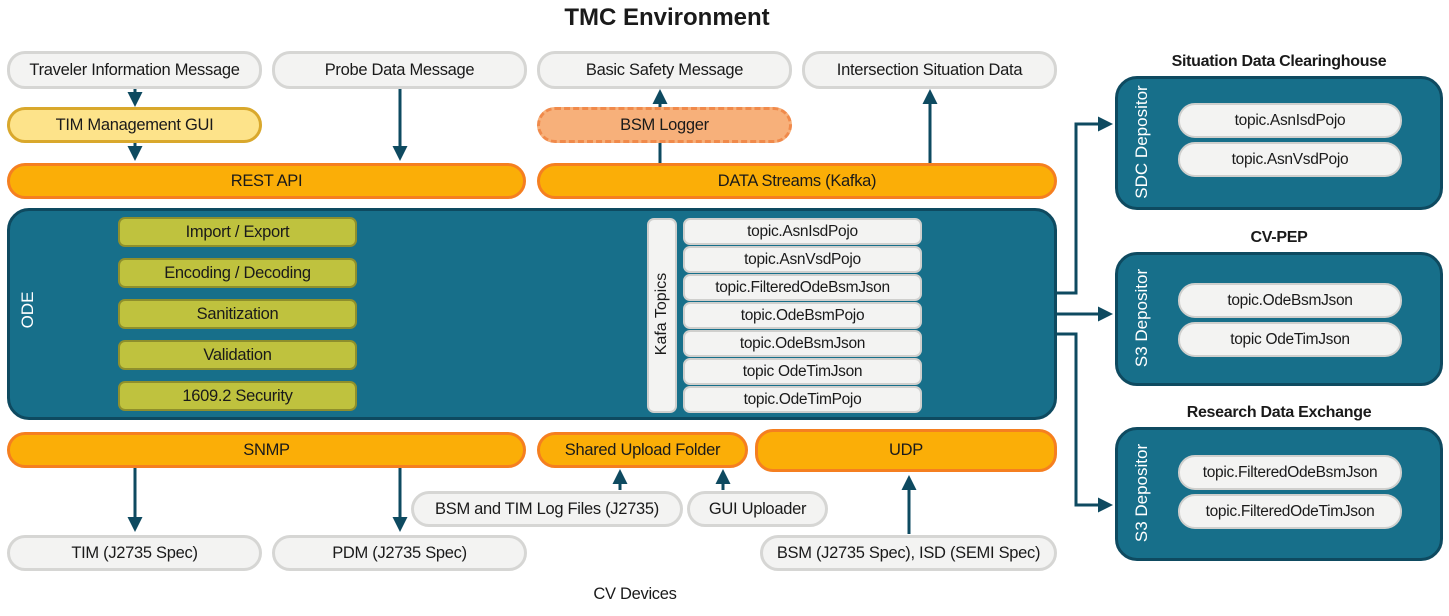 The width and height of the screenshot is (1449, 616). What do you see at coordinates (802, 287) in the screenshot?
I see `kafka-topic: topic.FilteredOdeBsmJson` at bounding box center [802, 287].